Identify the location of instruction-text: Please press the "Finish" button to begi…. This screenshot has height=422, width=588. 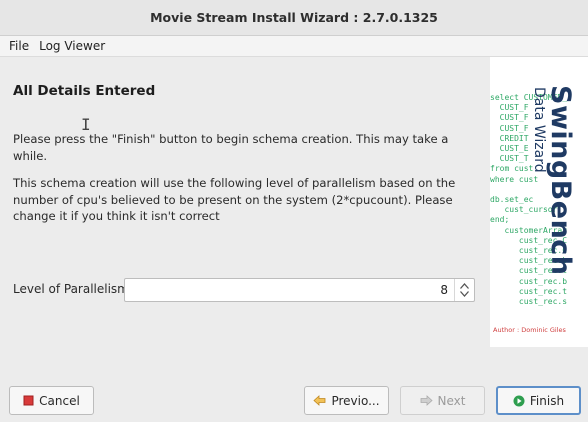
(231, 147).